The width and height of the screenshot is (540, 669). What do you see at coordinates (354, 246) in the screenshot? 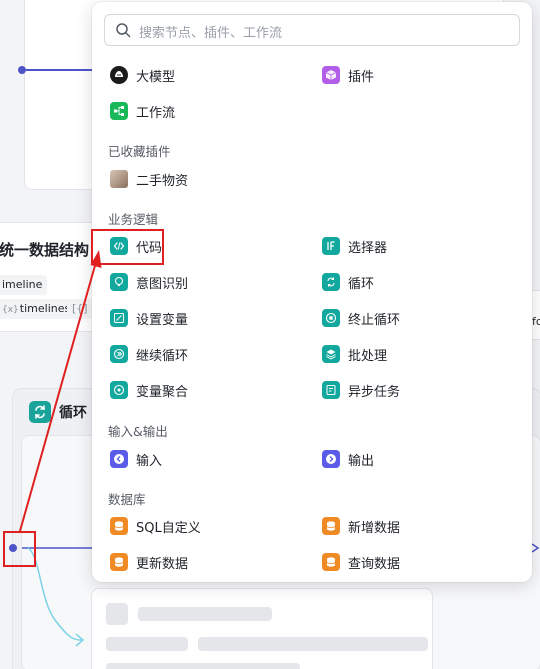
I see `item-selector: 选择器` at bounding box center [354, 246].